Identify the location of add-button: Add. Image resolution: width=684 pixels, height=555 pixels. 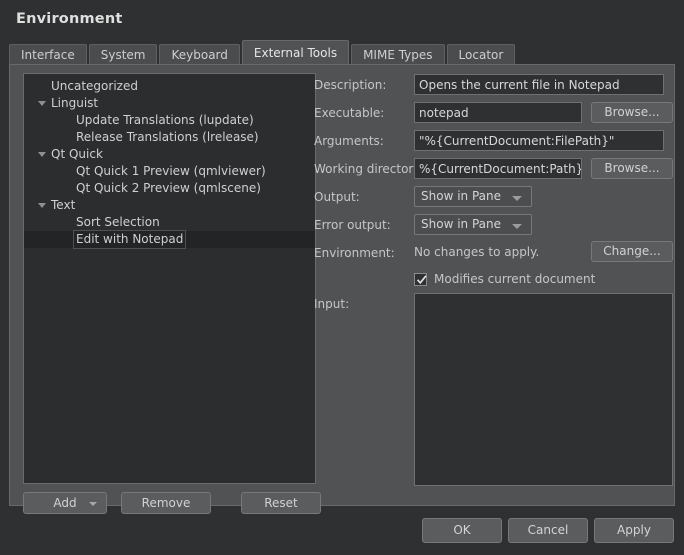
(65, 503).